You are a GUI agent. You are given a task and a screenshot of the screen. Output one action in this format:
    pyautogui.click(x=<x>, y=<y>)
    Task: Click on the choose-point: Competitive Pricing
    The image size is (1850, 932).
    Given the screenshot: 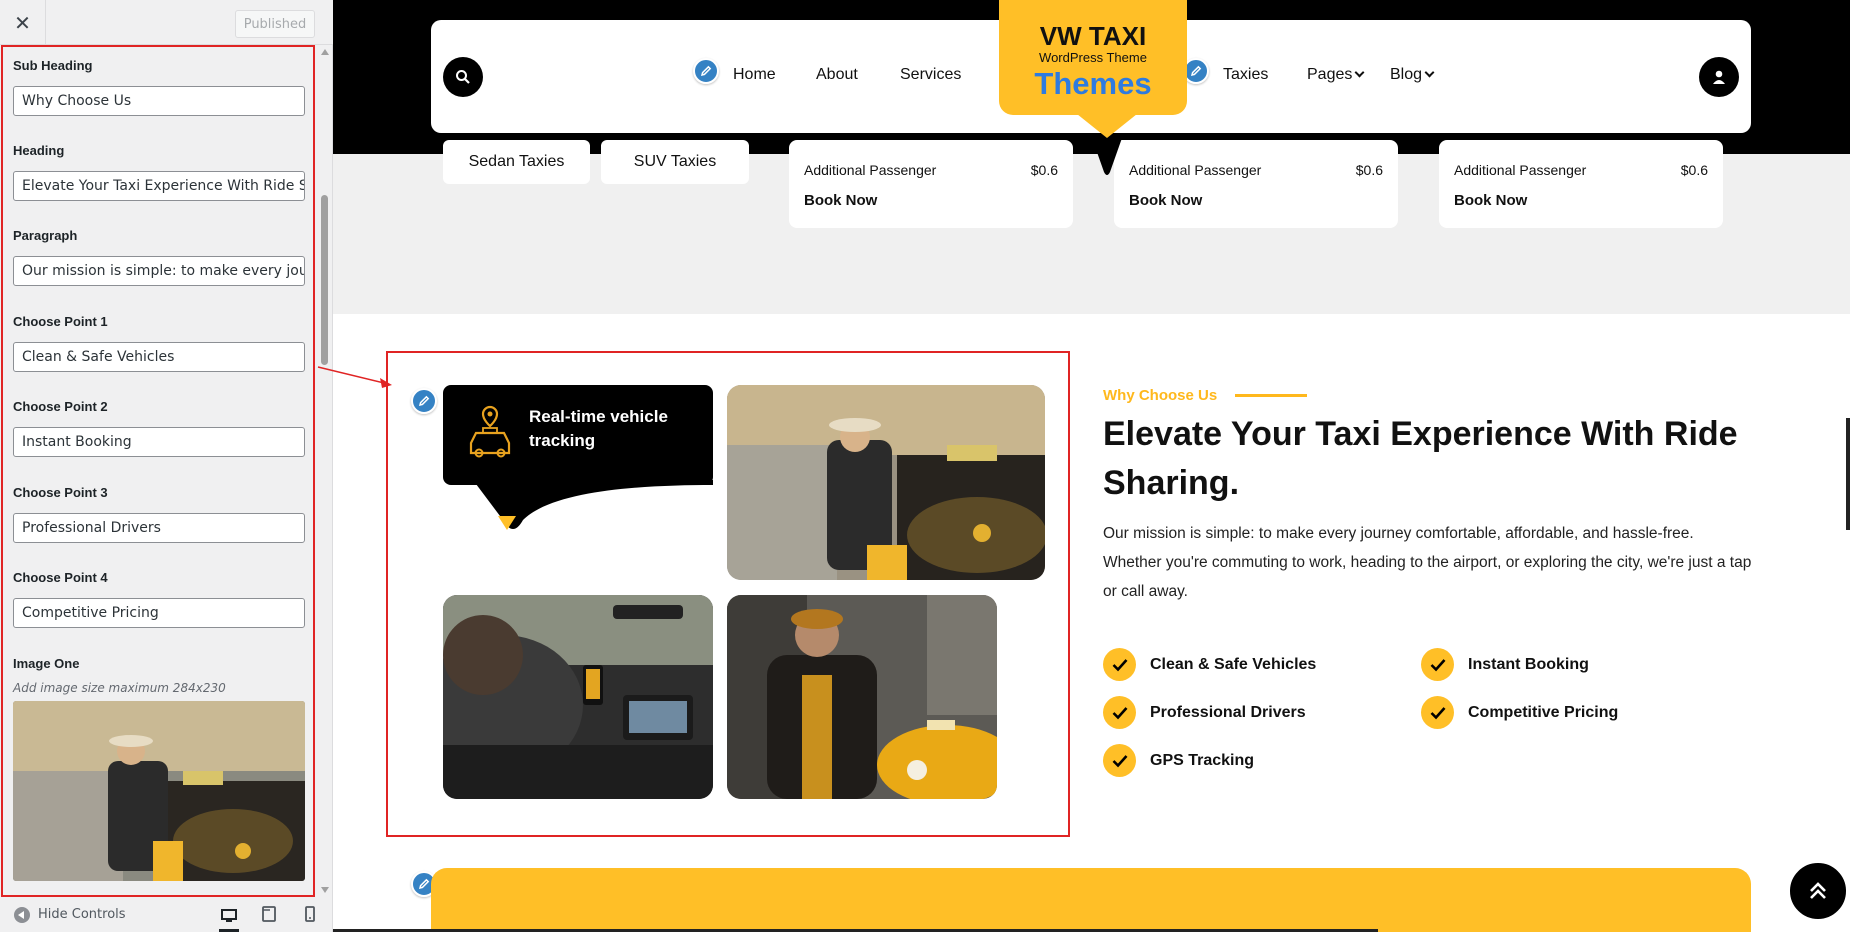 What is the action you would take?
    pyautogui.click(x=1519, y=712)
    